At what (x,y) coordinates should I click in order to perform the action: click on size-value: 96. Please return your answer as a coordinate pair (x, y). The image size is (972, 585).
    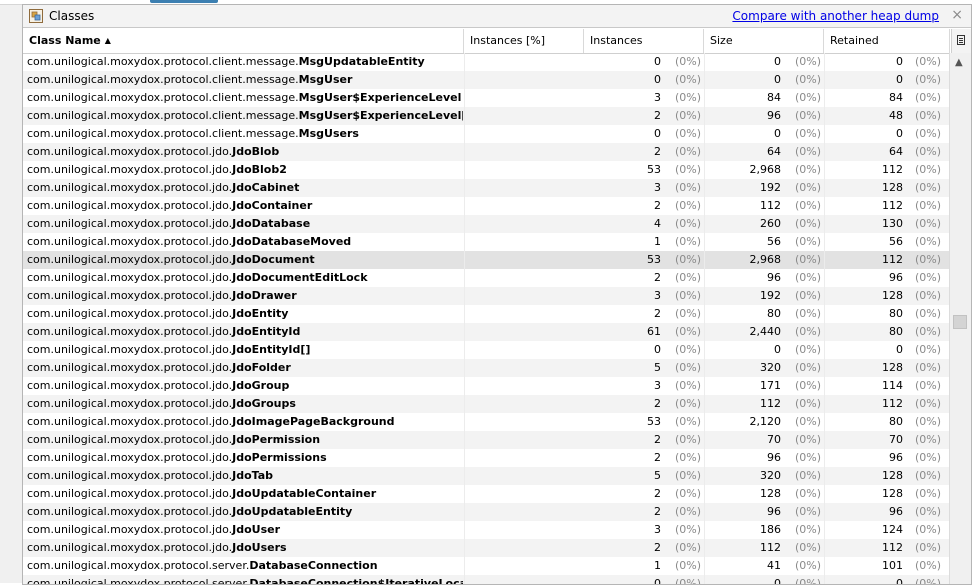
    Looking at the image, I should click on (774, 277).